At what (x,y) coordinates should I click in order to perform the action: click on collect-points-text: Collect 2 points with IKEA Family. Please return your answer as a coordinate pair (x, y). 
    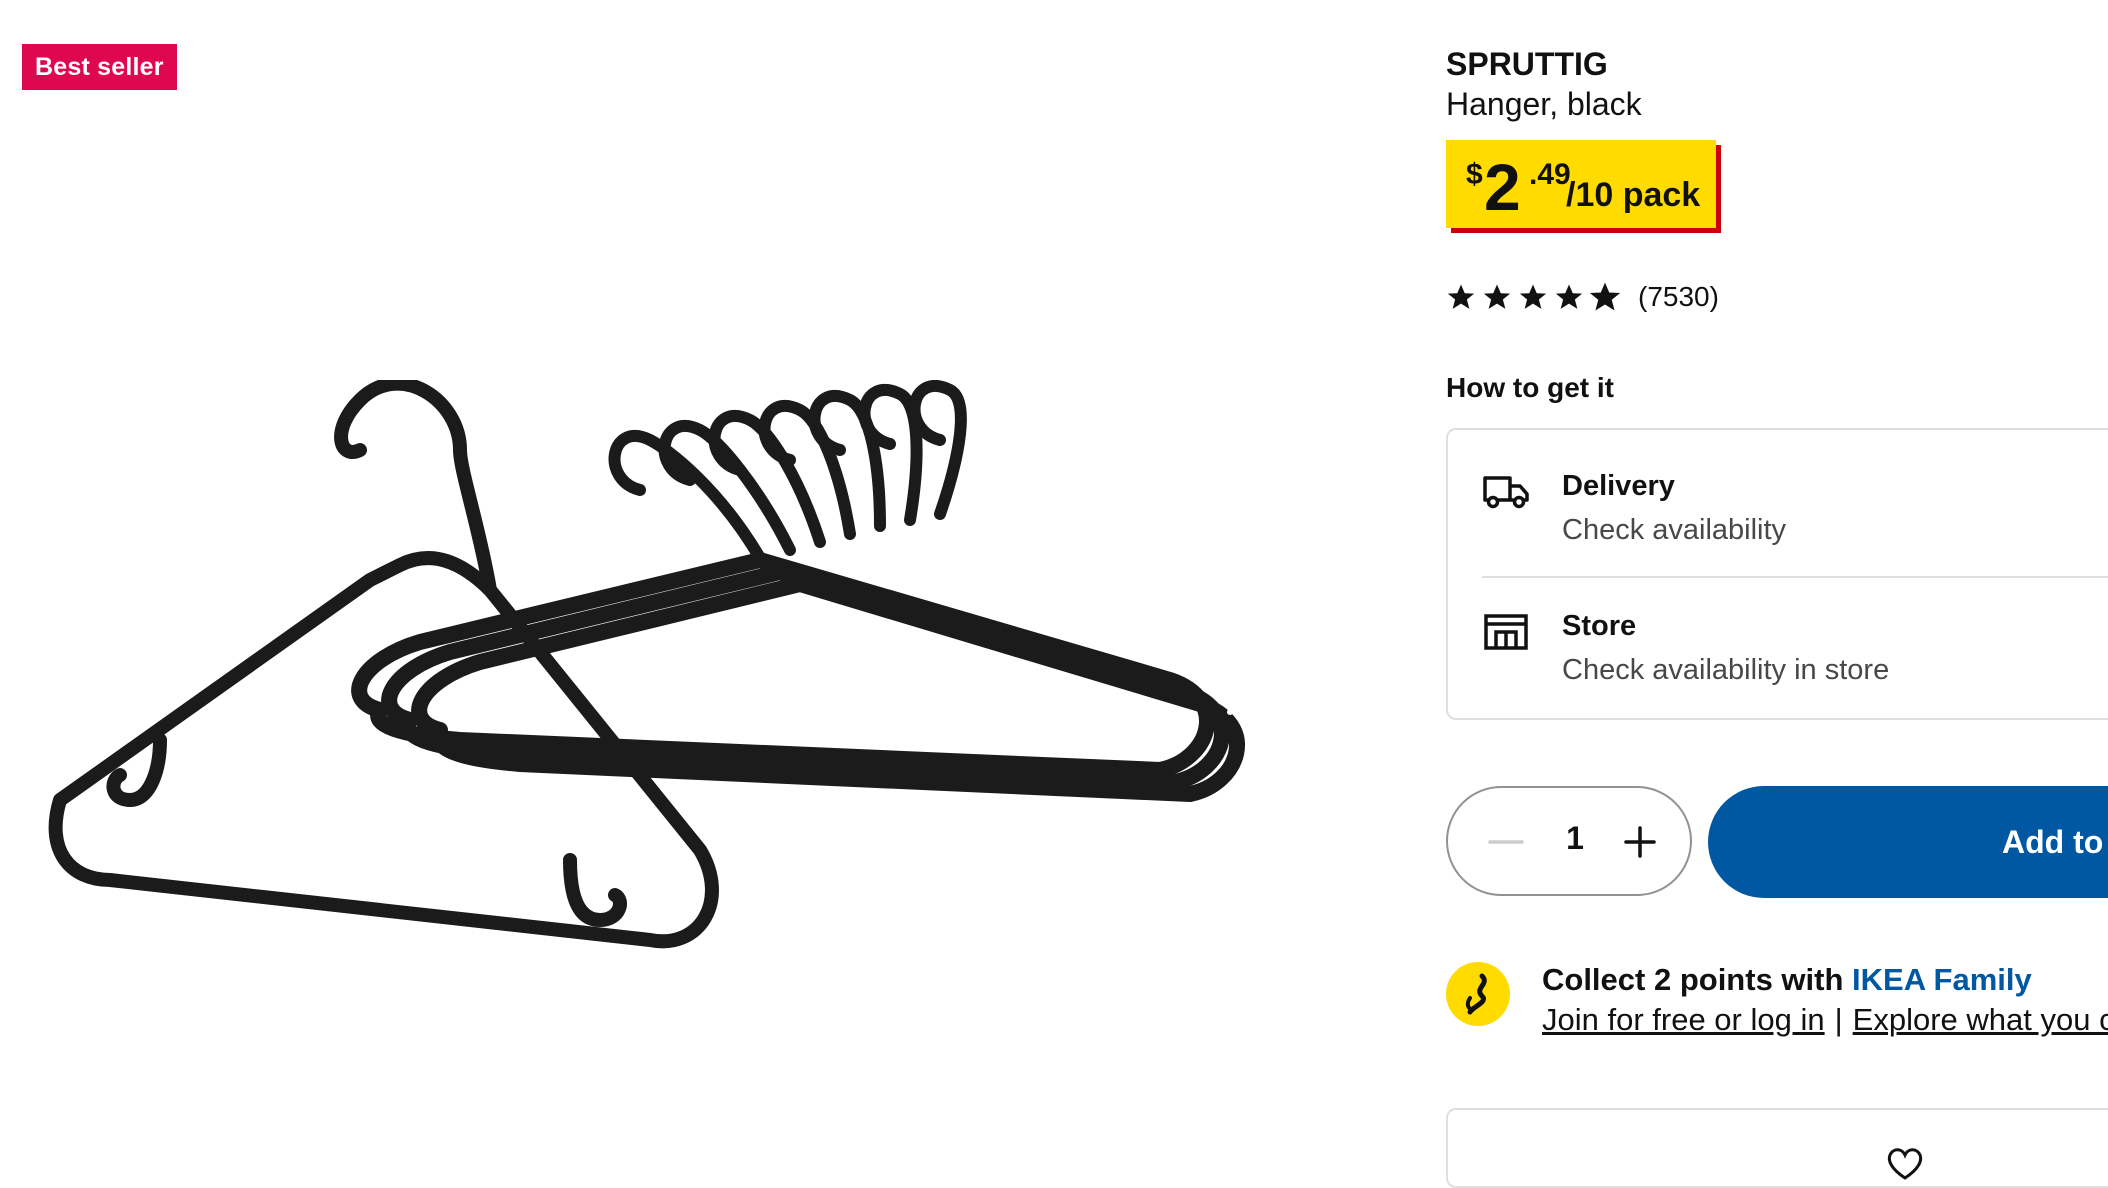
    Looking at the image, I should click on (1787, 980).